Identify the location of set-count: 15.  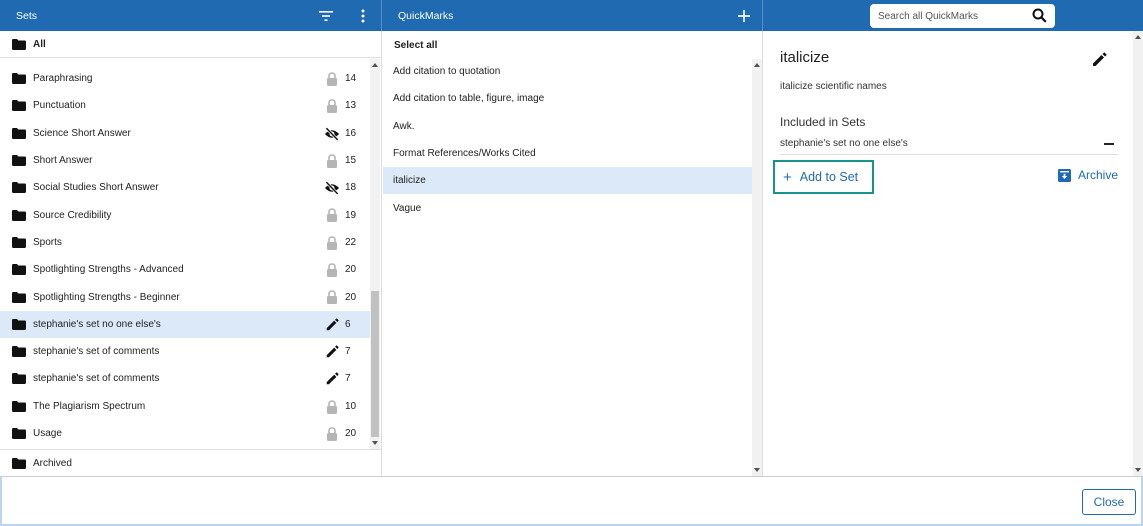
(351, 161).